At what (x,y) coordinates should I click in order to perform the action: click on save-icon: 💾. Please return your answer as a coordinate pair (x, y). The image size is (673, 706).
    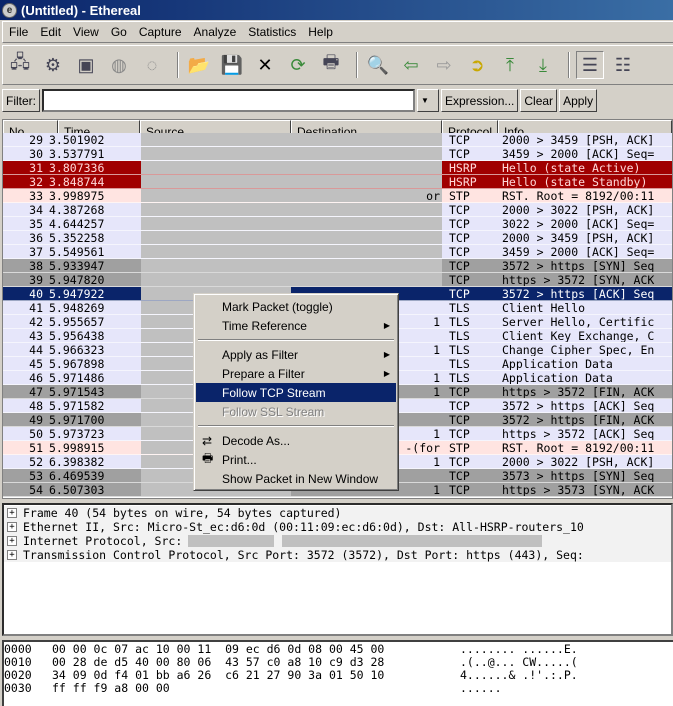
    Looking at the image, I should click on (232, 64).